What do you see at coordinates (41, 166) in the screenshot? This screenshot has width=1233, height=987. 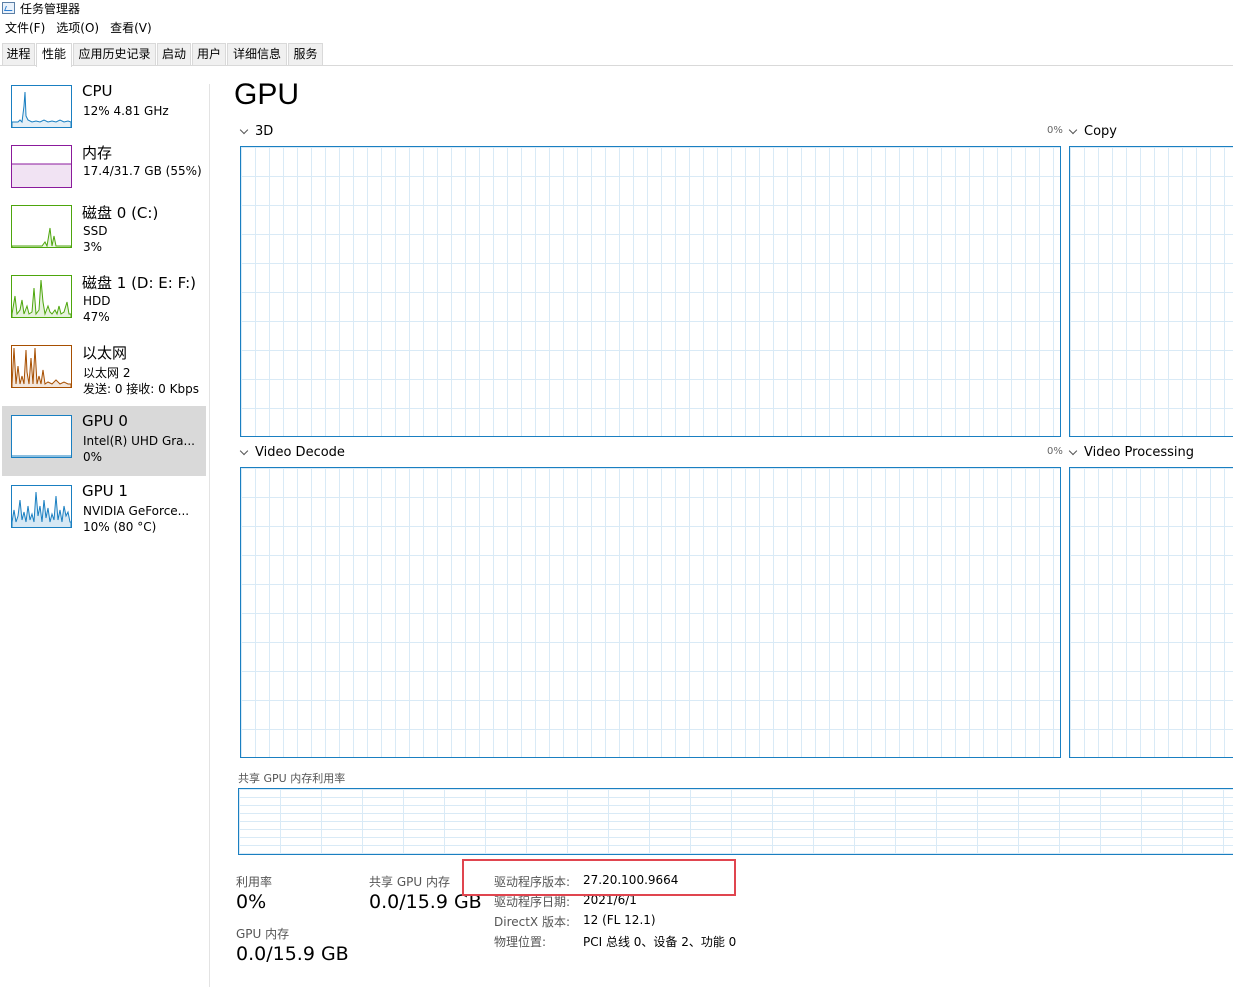 I see `memory-thumbnail-graph` at bounding box center [41, 166].